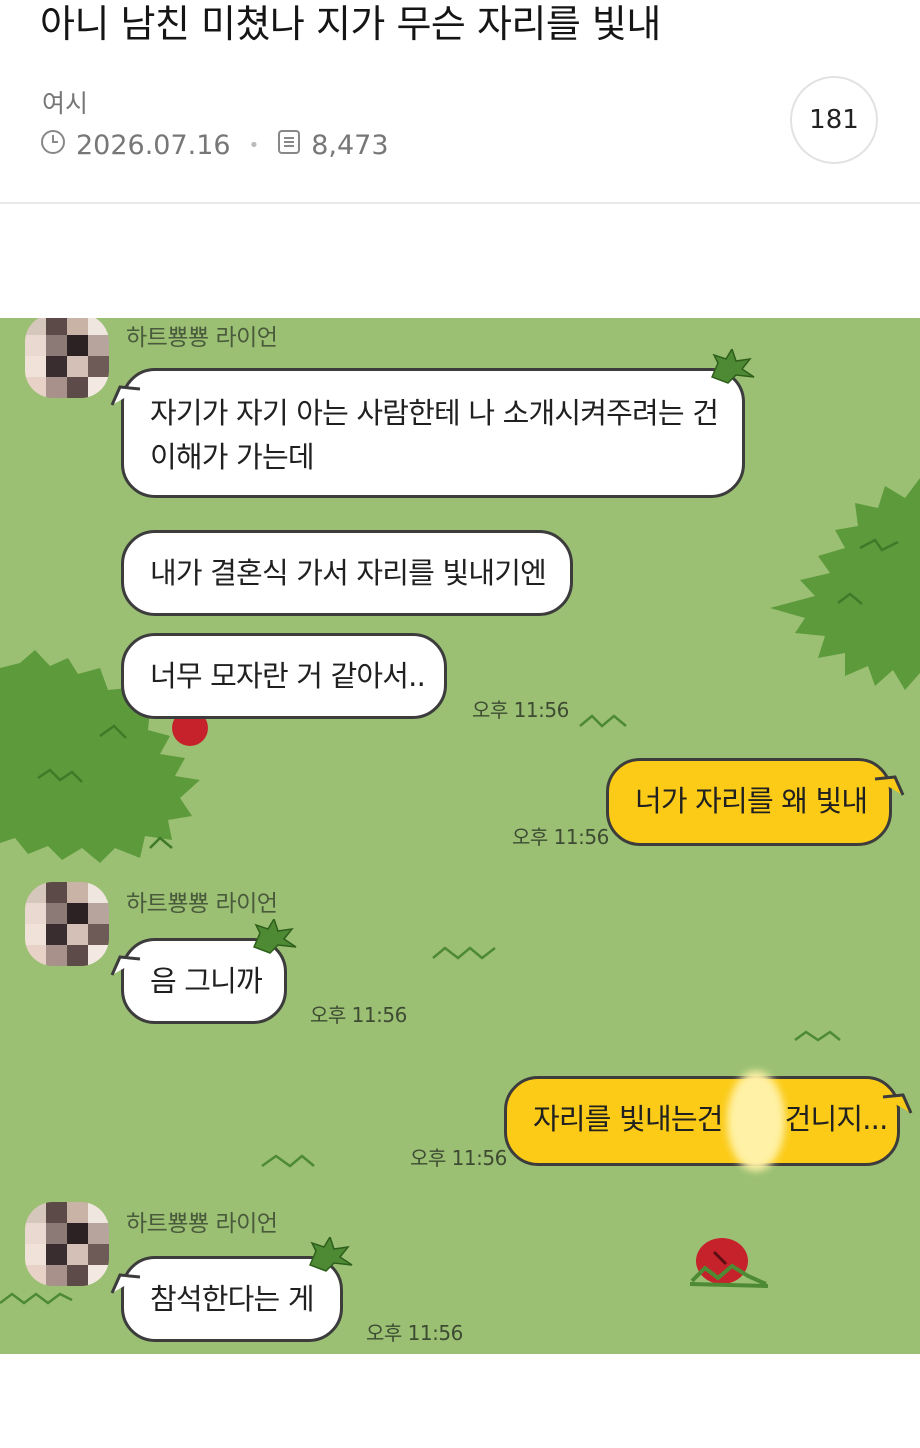  Describe the element at coordinates (206, 981) in the screenshot. I see `message-line: 음 그니까` at that location.